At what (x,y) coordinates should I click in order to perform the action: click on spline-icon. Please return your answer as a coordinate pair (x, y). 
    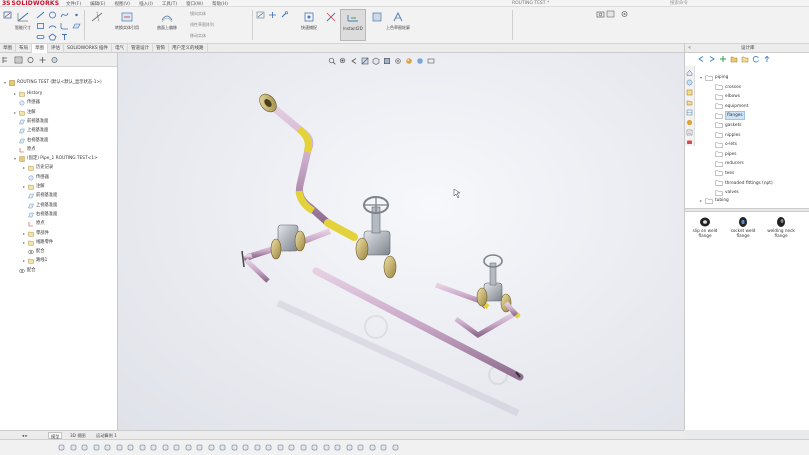
    Looking at the image, I should click on (64, 15).